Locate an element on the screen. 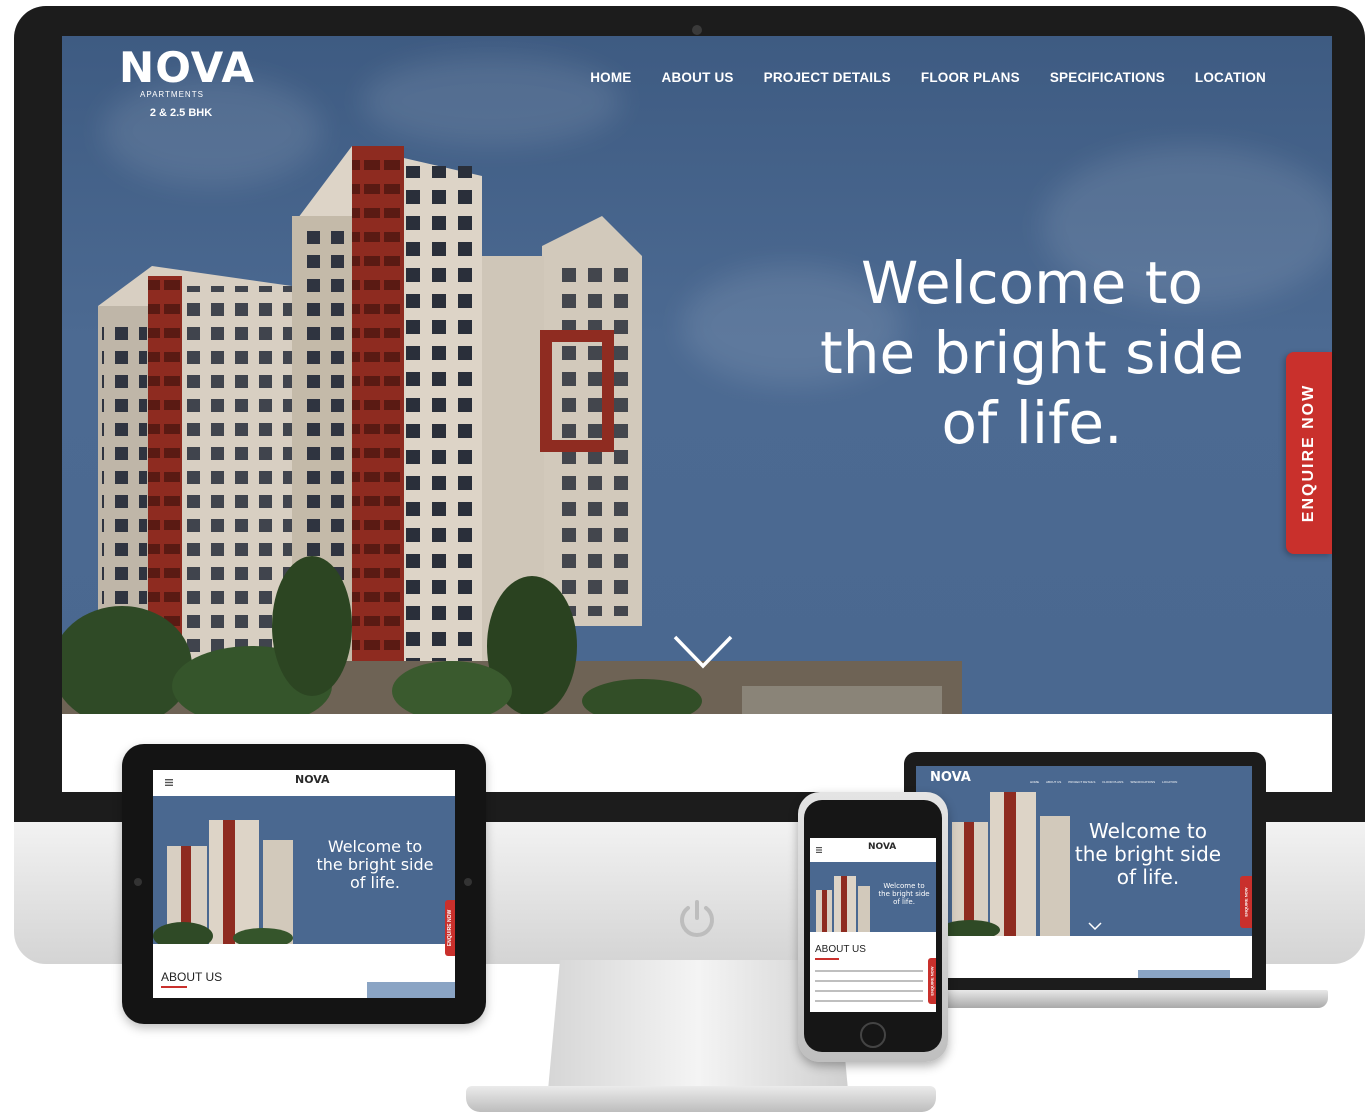  laptop-about-image is located at coordinates (1184, 974).